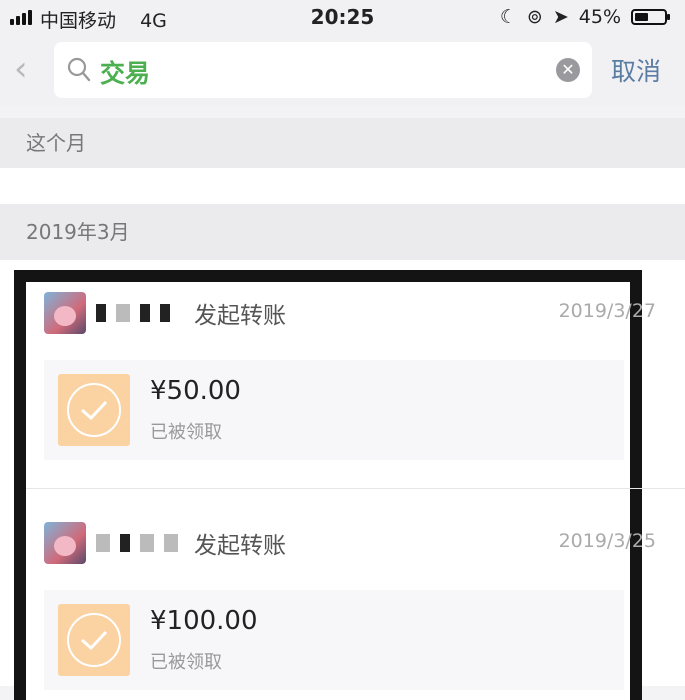  What do you see at coordinates (350, 315) in the screenshot?
I see `list-item: 发起转账 2019/3/27` at bounding box center [350, 315].